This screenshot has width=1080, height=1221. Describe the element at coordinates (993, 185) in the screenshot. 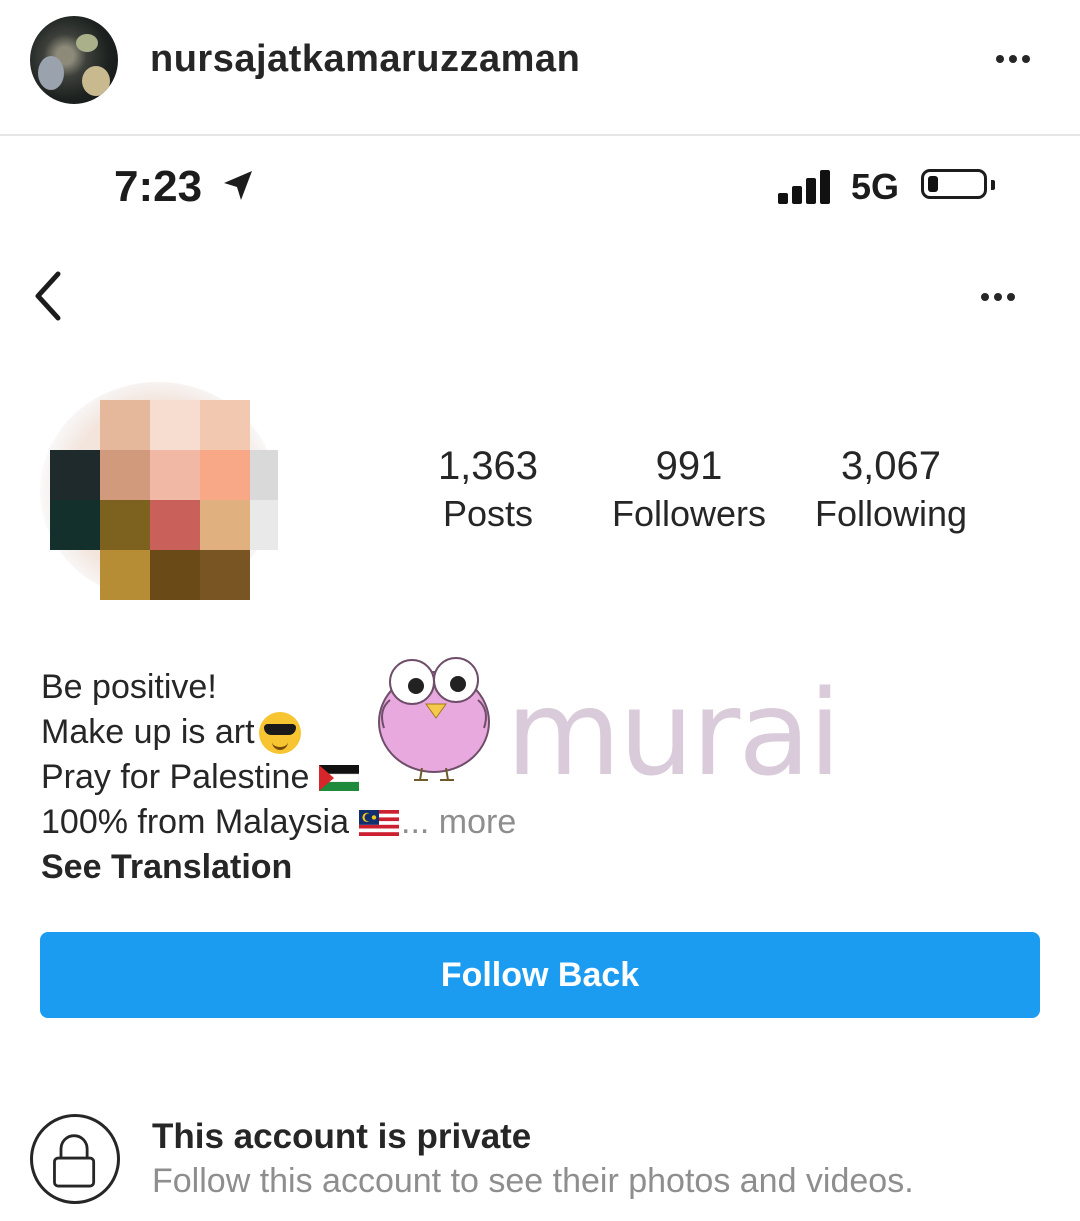

I see `battery-nub` at that location.